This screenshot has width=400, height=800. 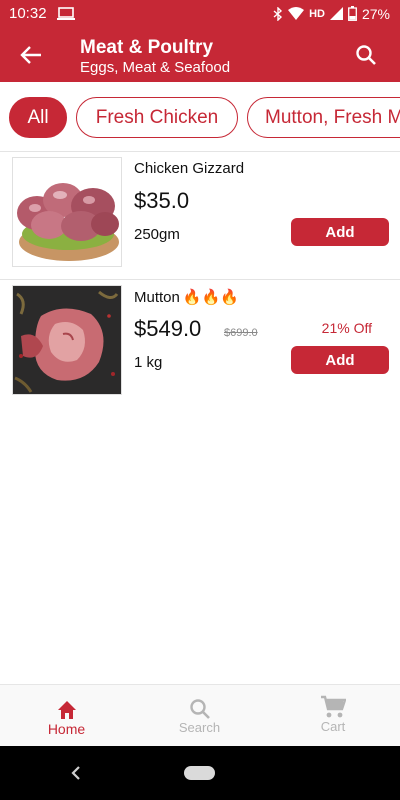 I want to click on chip-all: All, so click(x=38, y=117).